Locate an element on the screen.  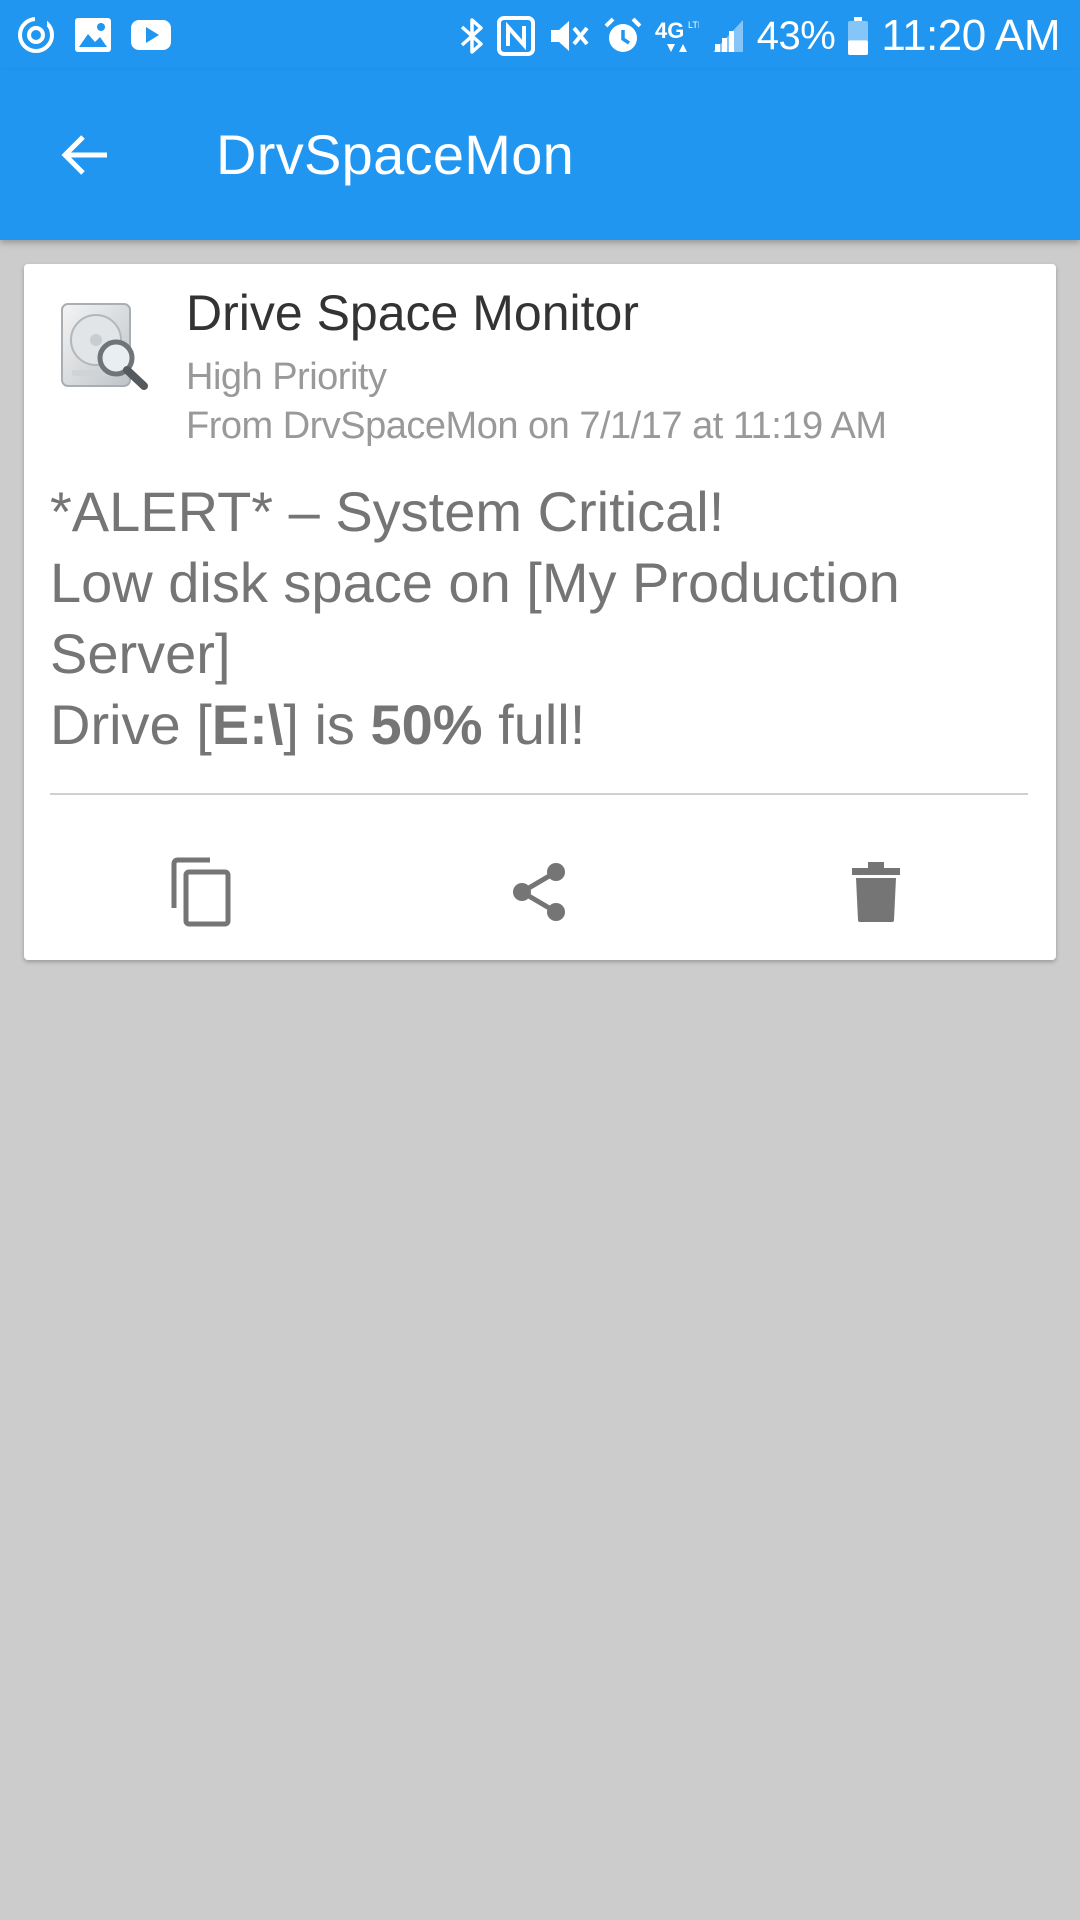
message-line-1: *ALERT* – System Critical! is located at coordinates (387, 511).